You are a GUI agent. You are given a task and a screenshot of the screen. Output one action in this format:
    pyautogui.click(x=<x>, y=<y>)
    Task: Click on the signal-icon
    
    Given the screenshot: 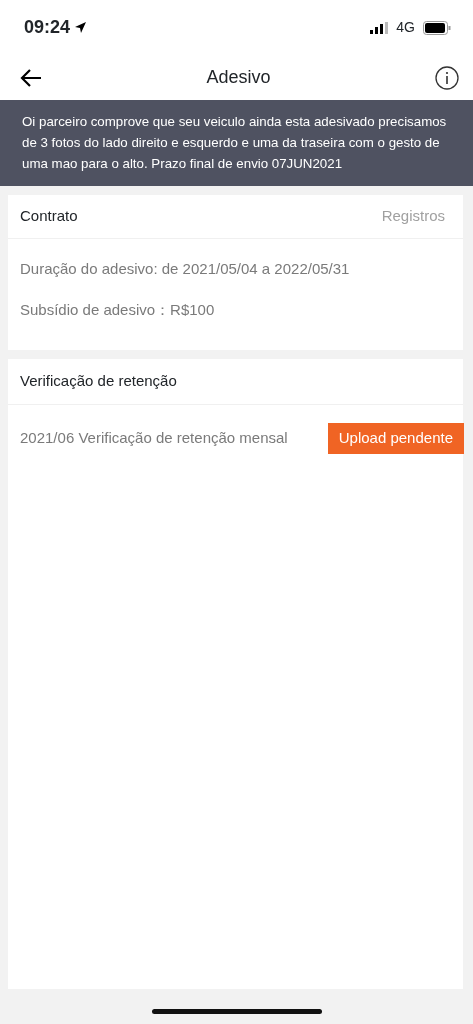 What is the action you would take?
    pyautogui.click(x=379, y=27)
    